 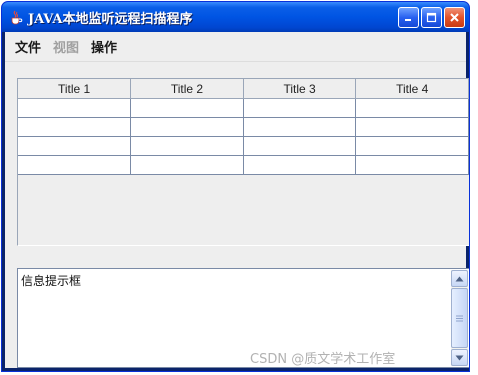 I want to click on window-title: JAVA本地监听远程扫描程序, so click(x=110, y=19).